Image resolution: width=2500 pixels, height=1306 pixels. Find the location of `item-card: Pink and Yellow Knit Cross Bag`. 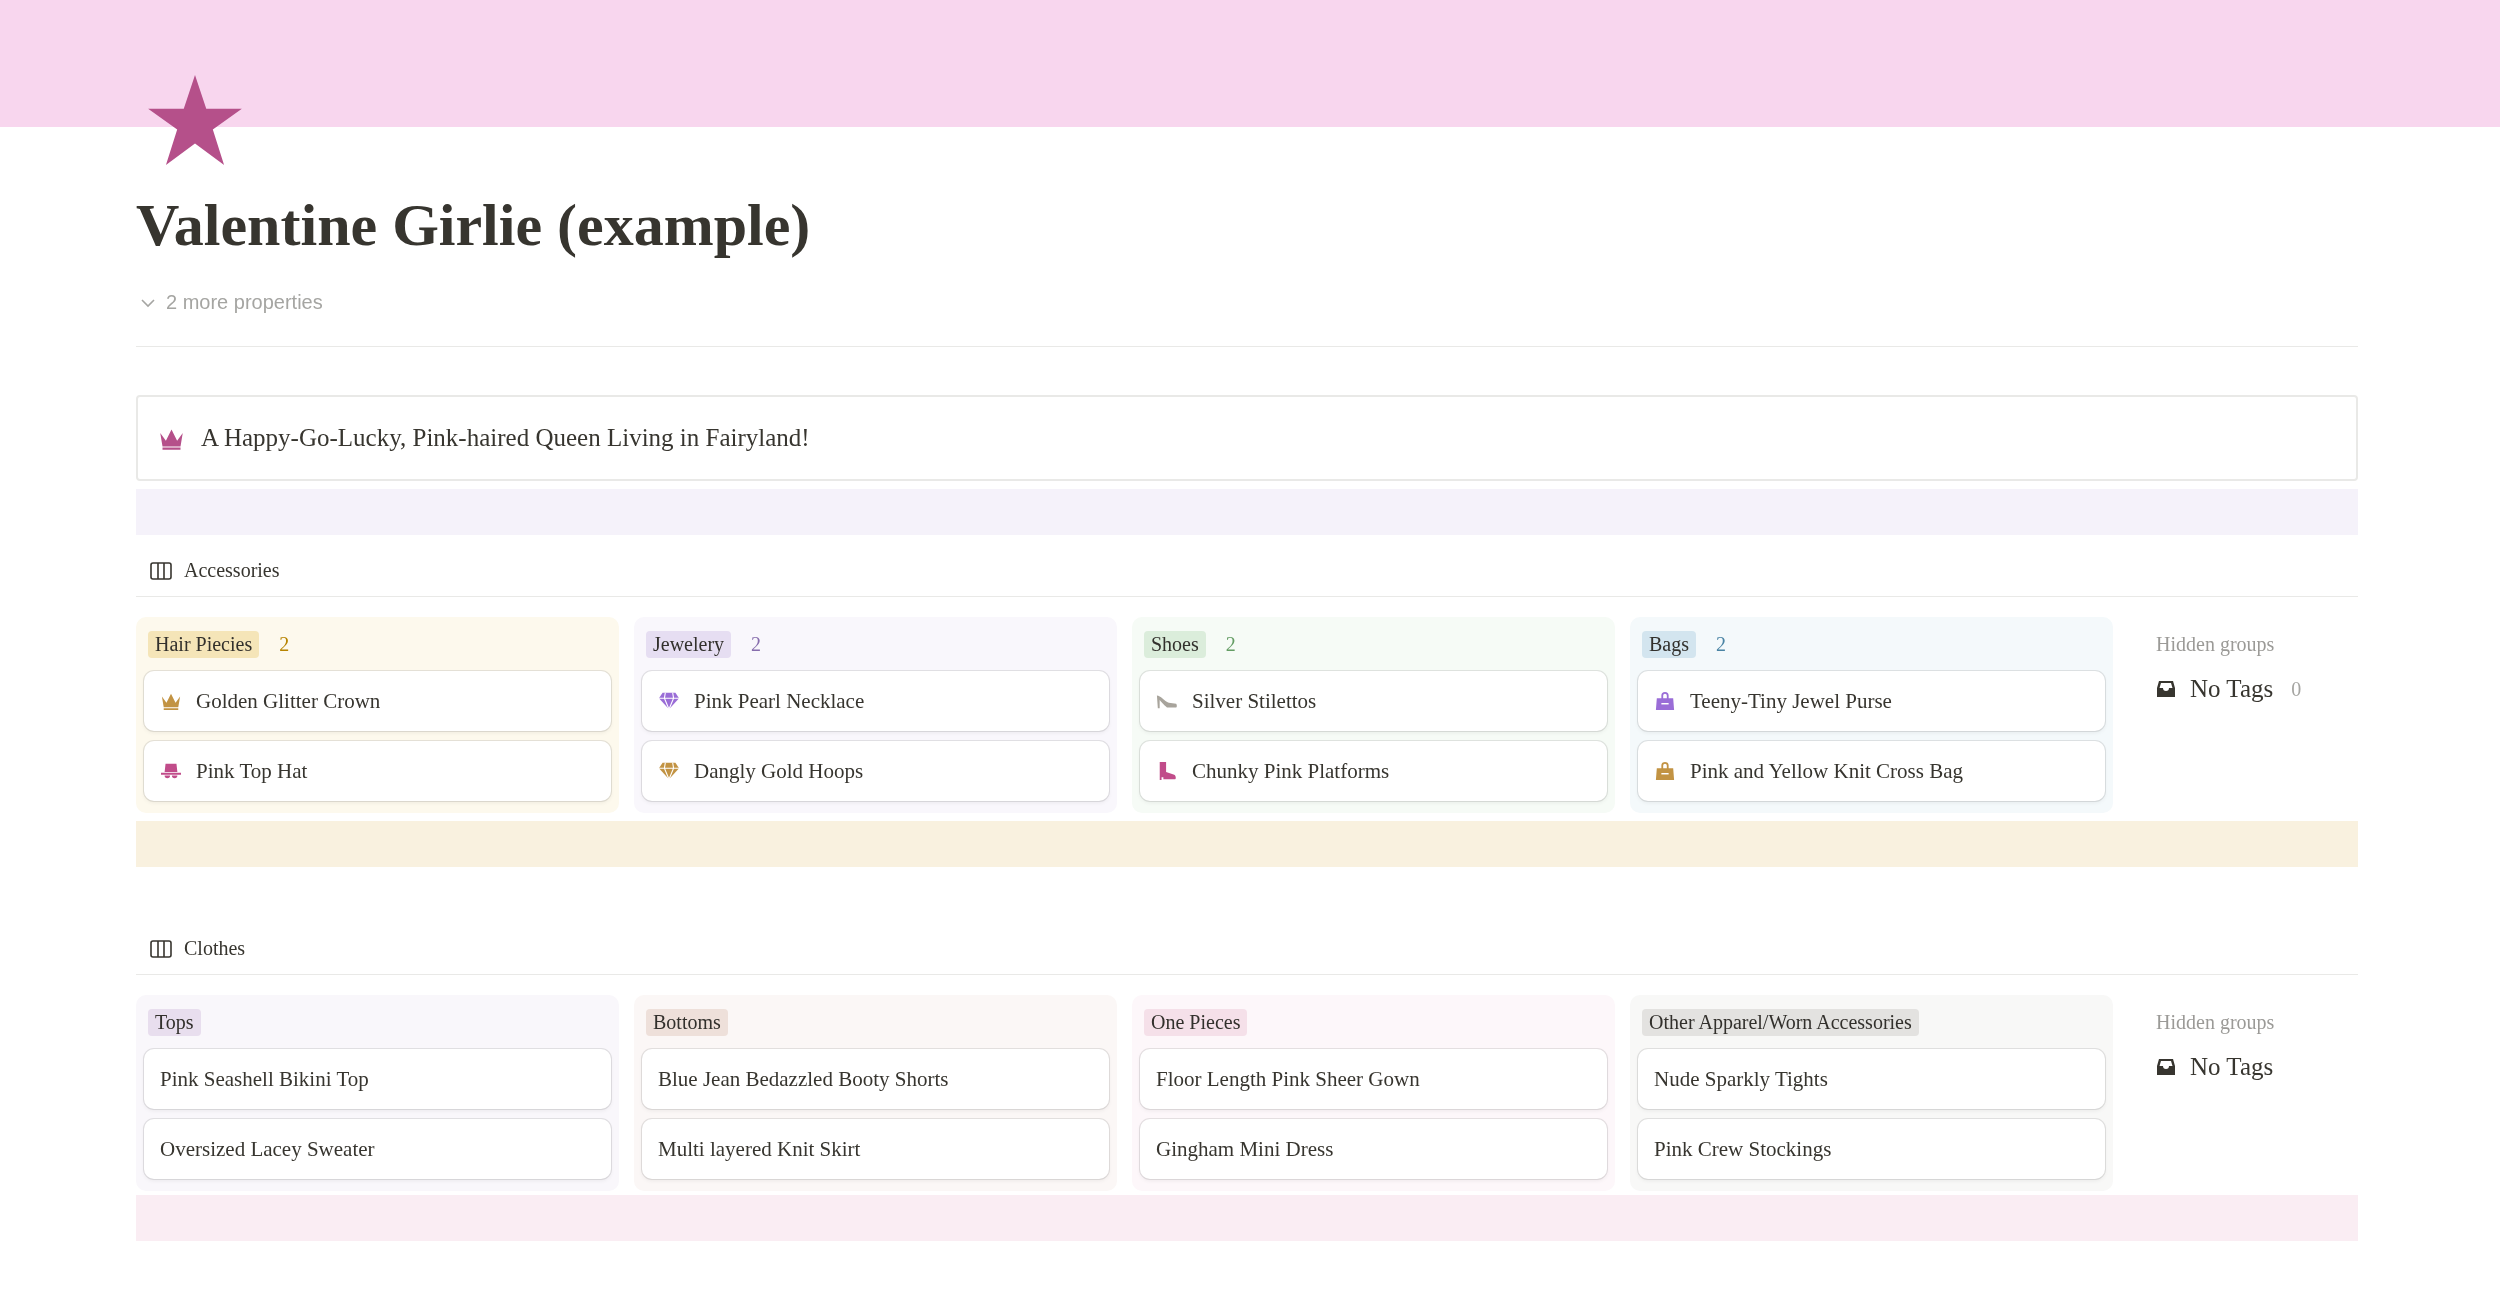

item-card: Pink and Yellow Knit Cross Bag is located at coordinates (1871, 771).